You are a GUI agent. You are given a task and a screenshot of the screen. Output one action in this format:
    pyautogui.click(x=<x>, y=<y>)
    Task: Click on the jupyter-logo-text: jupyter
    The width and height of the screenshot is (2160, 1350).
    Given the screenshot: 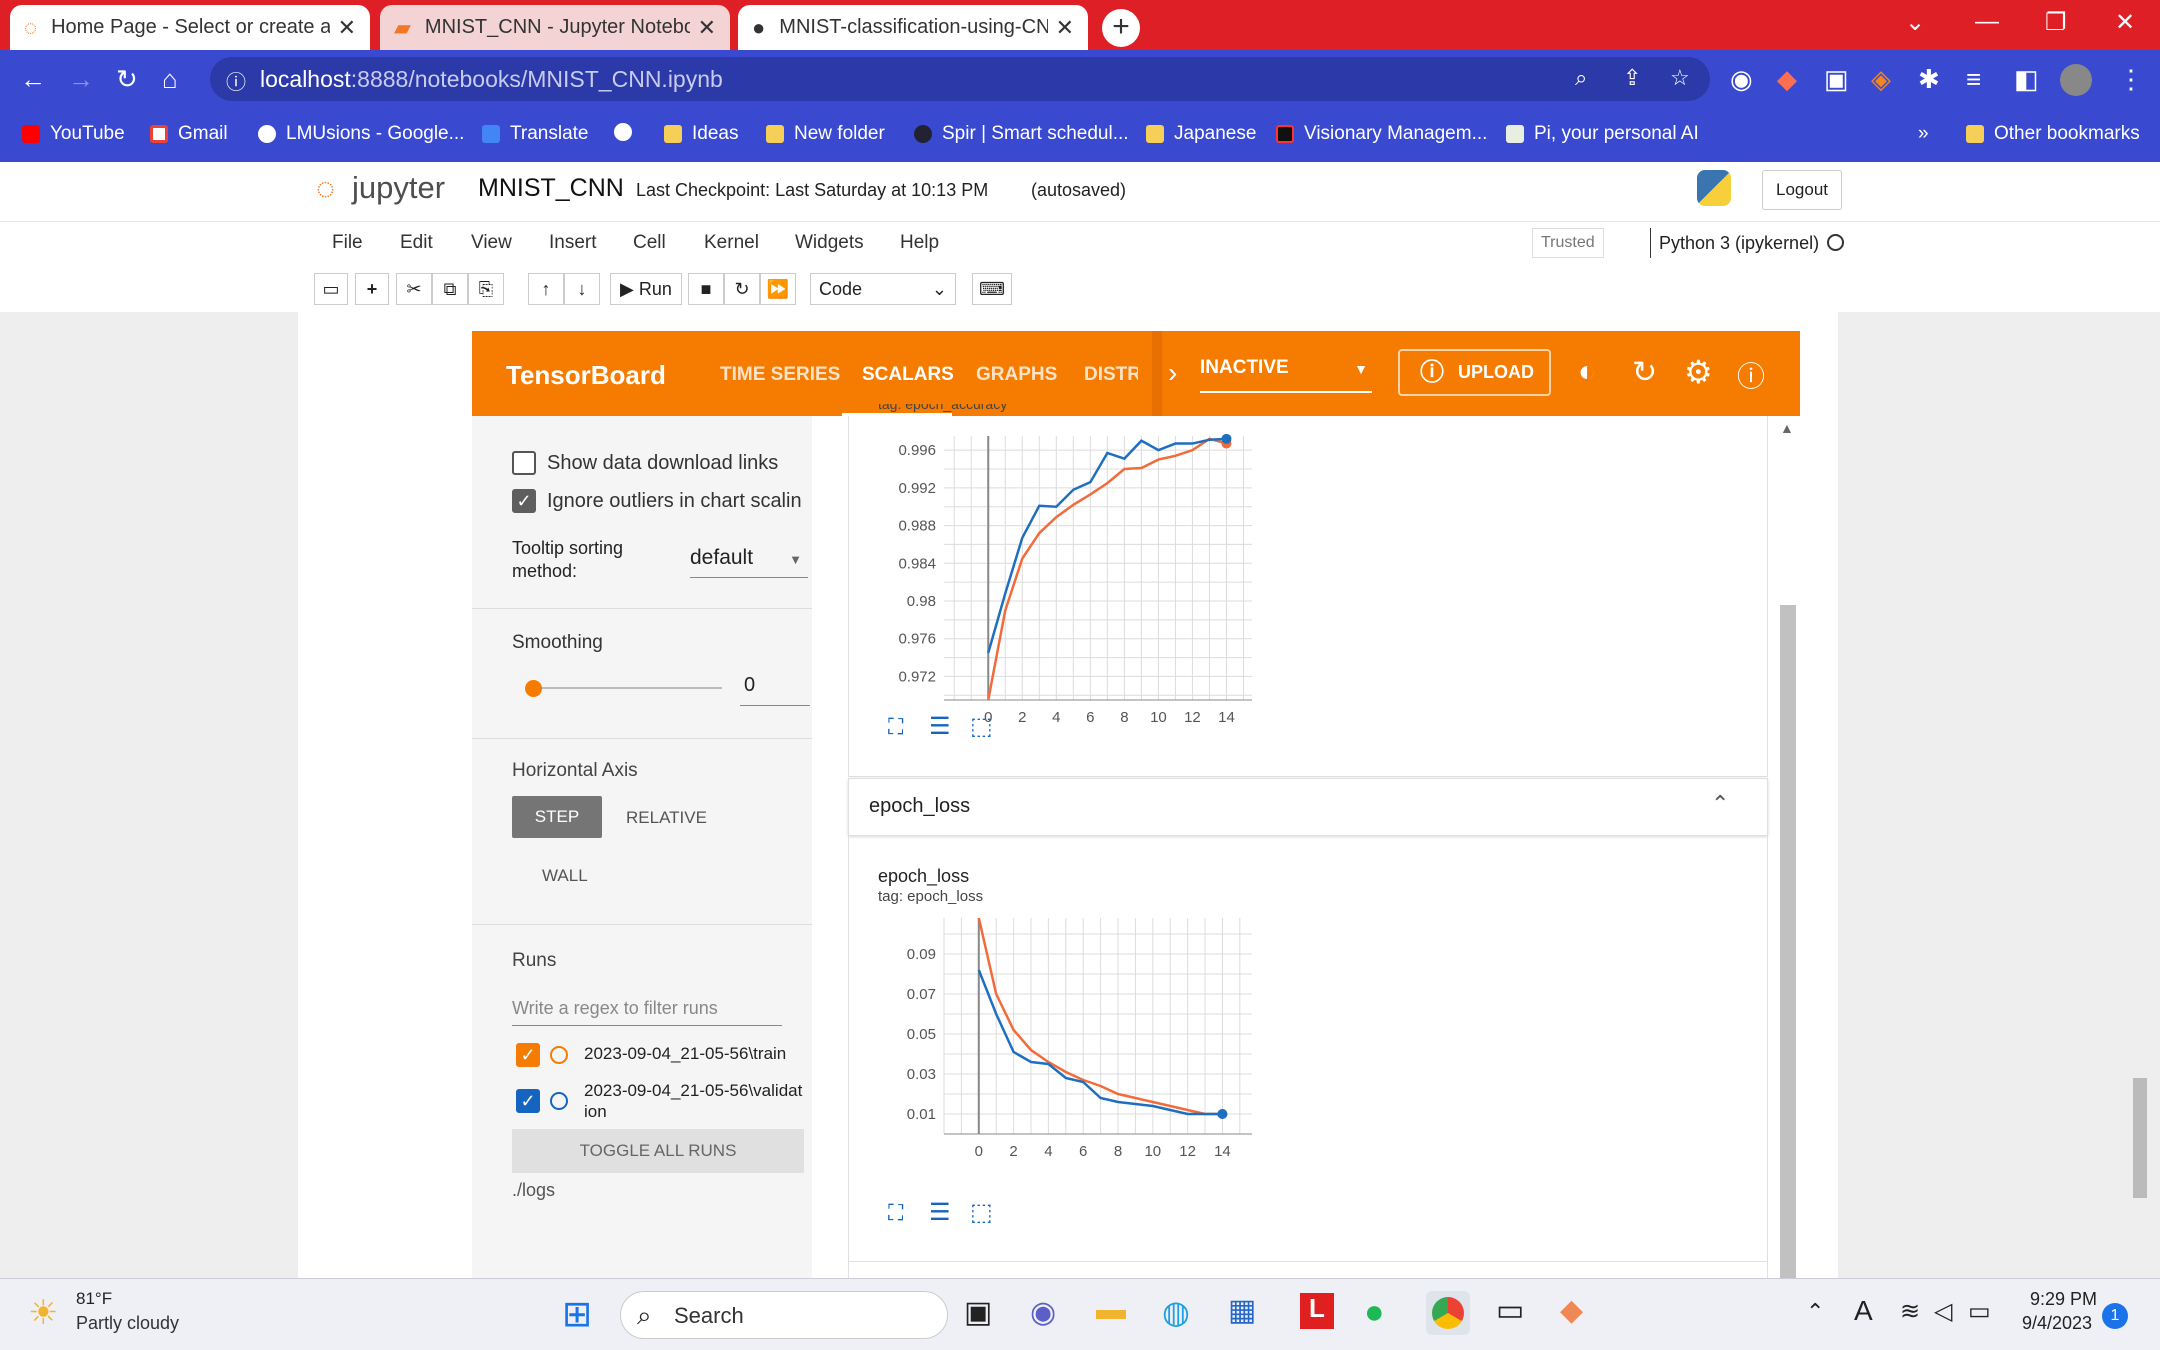 What is the action you would take?
    pyautogui.click(x=398, y=188)
    